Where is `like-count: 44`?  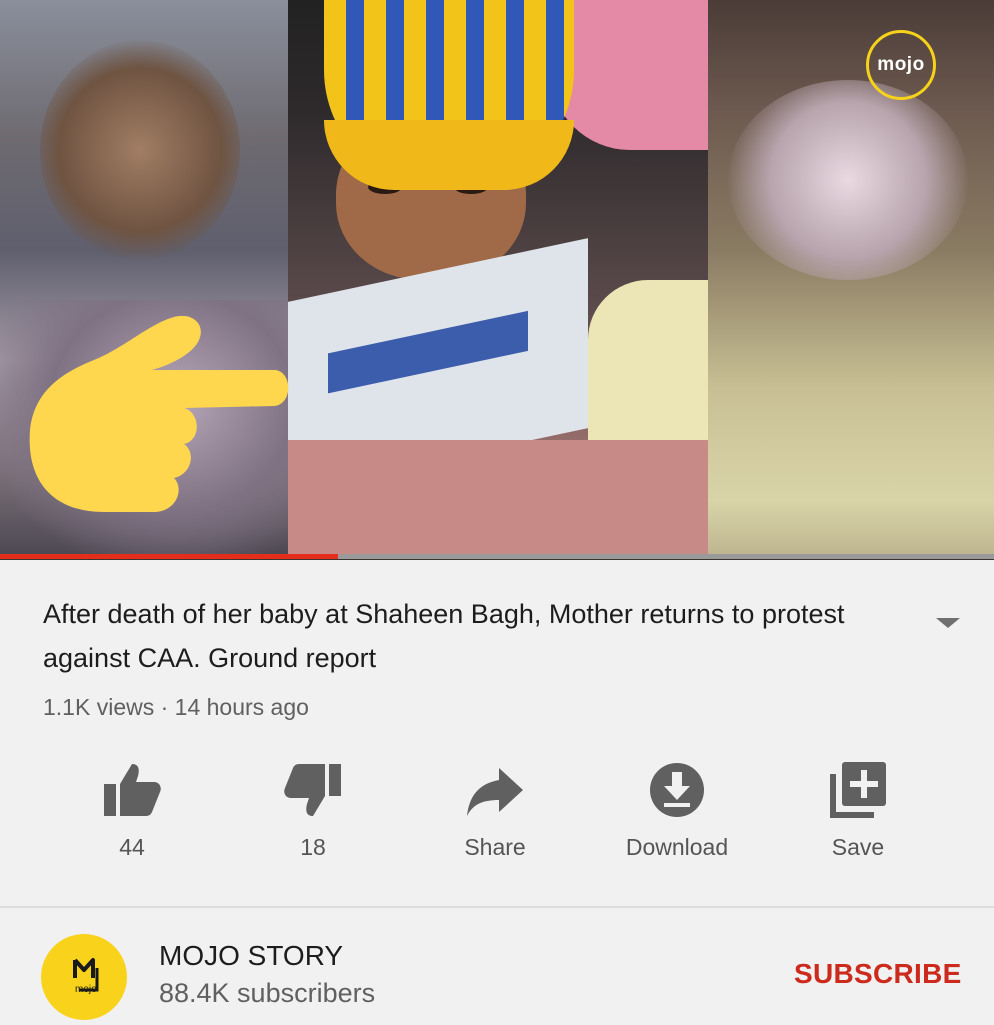 like-count: 44 is located at coordinates (132, 847).